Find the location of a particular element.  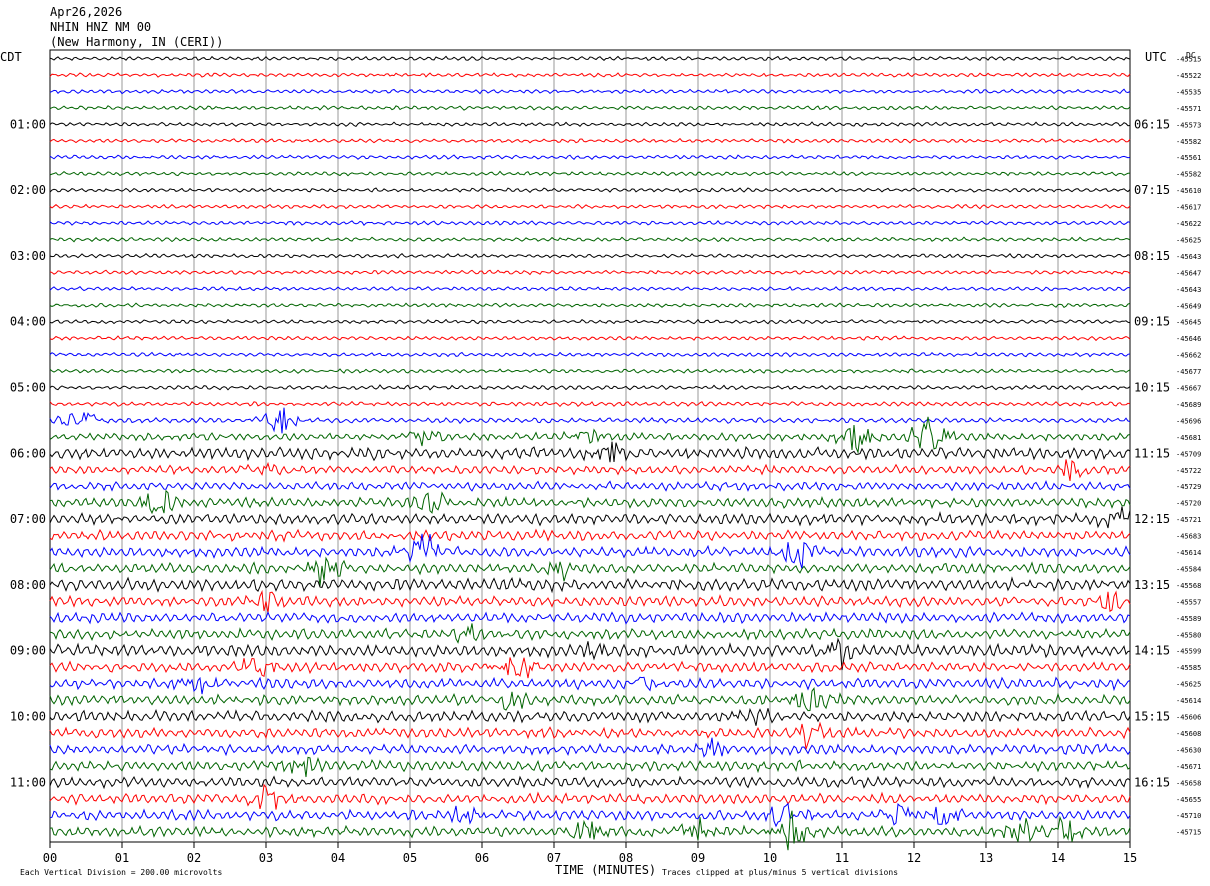

row-offset-label: -45709 is located at coordinates (1188, 454).